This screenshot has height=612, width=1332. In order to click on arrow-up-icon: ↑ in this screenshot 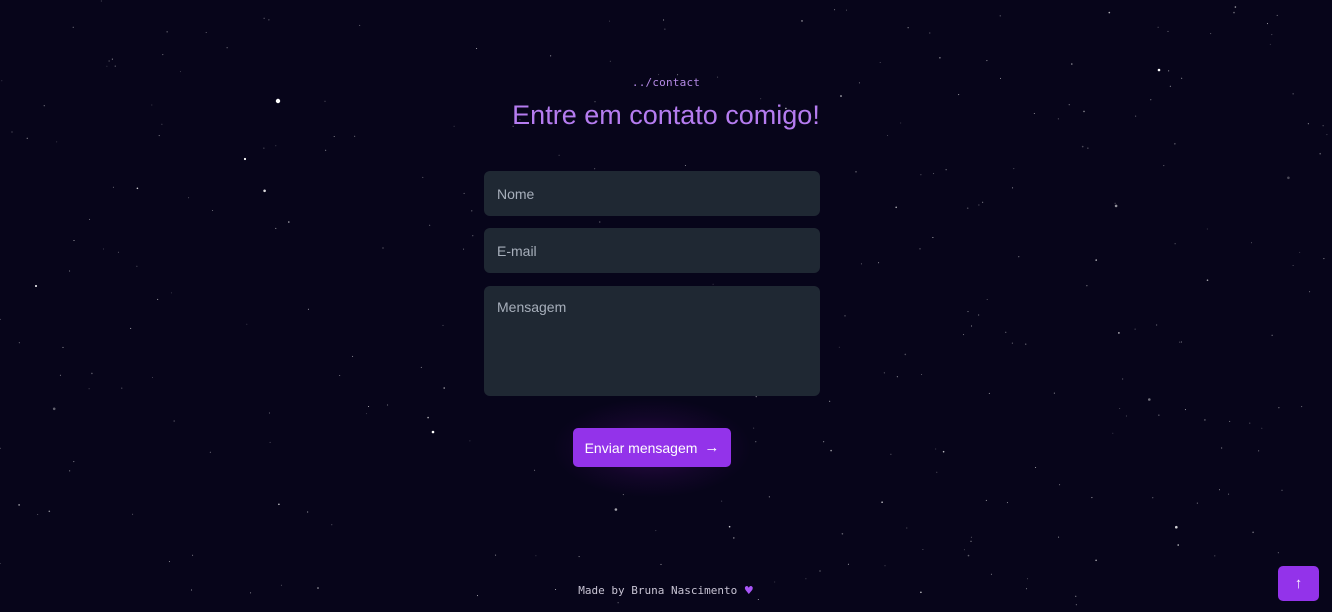, I will do `click(1298, 583)`.